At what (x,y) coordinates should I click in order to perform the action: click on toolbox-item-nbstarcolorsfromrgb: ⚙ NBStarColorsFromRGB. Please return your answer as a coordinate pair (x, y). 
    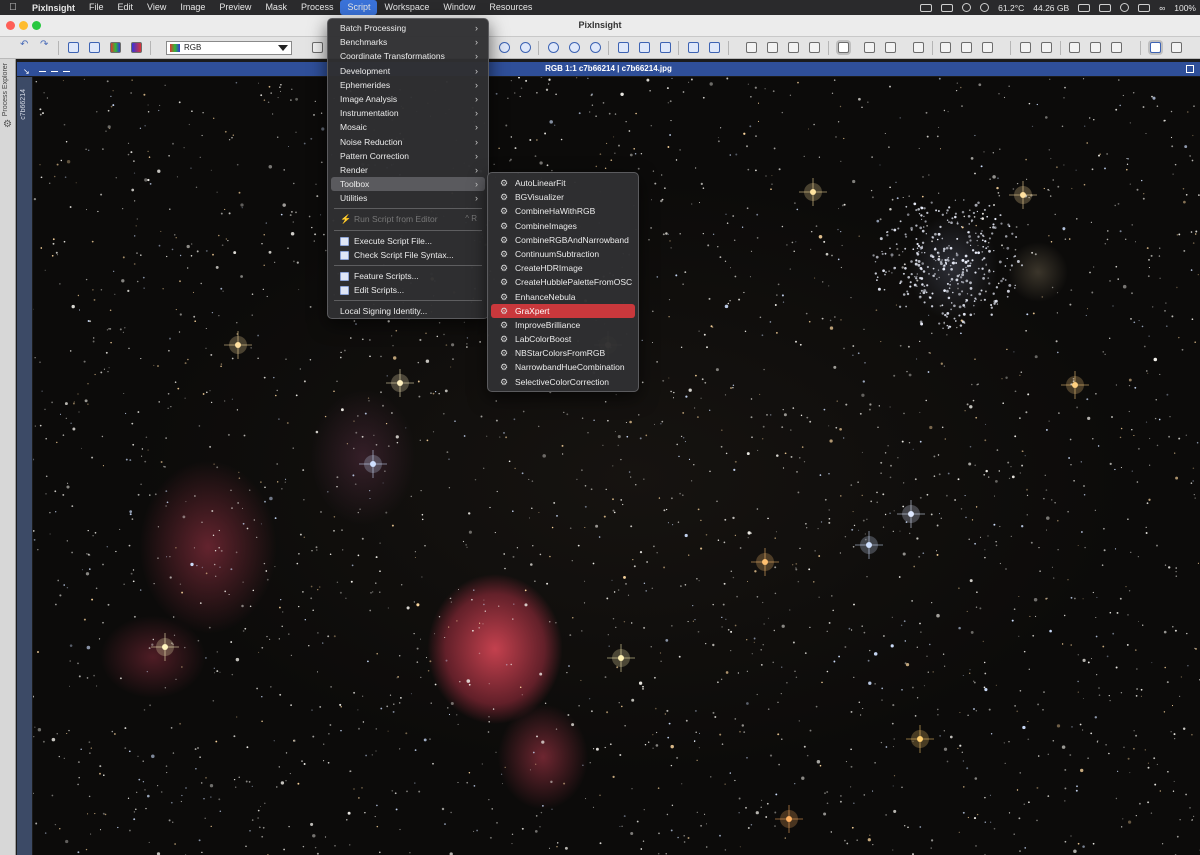
    Looking at the image, I should click on (563, 353).